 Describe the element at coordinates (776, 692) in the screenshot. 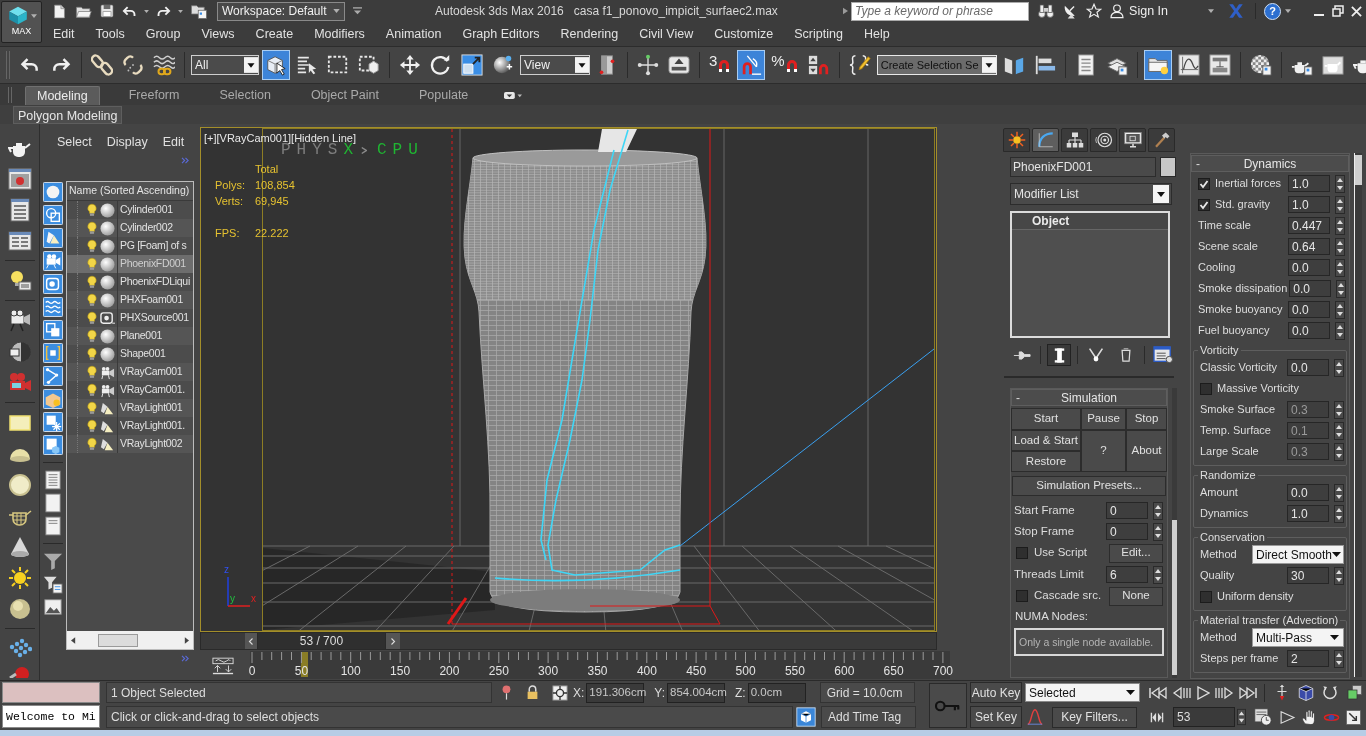

I see `coordinate-field: 0.0cm` at that location.